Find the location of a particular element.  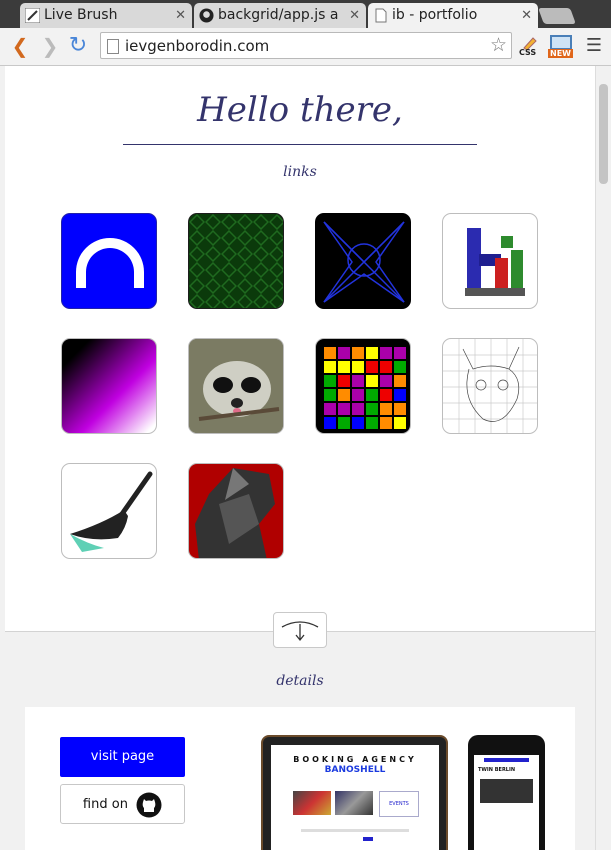

bookmark-star-icon: ☆ is located at coordinates (498, 45).